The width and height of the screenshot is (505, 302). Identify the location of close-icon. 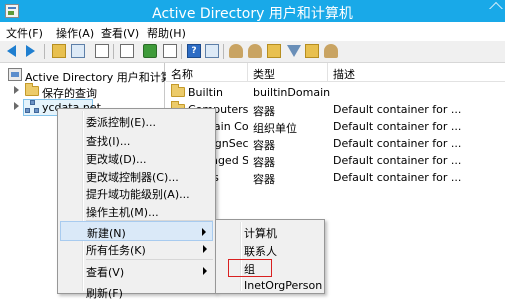
(494, 11).